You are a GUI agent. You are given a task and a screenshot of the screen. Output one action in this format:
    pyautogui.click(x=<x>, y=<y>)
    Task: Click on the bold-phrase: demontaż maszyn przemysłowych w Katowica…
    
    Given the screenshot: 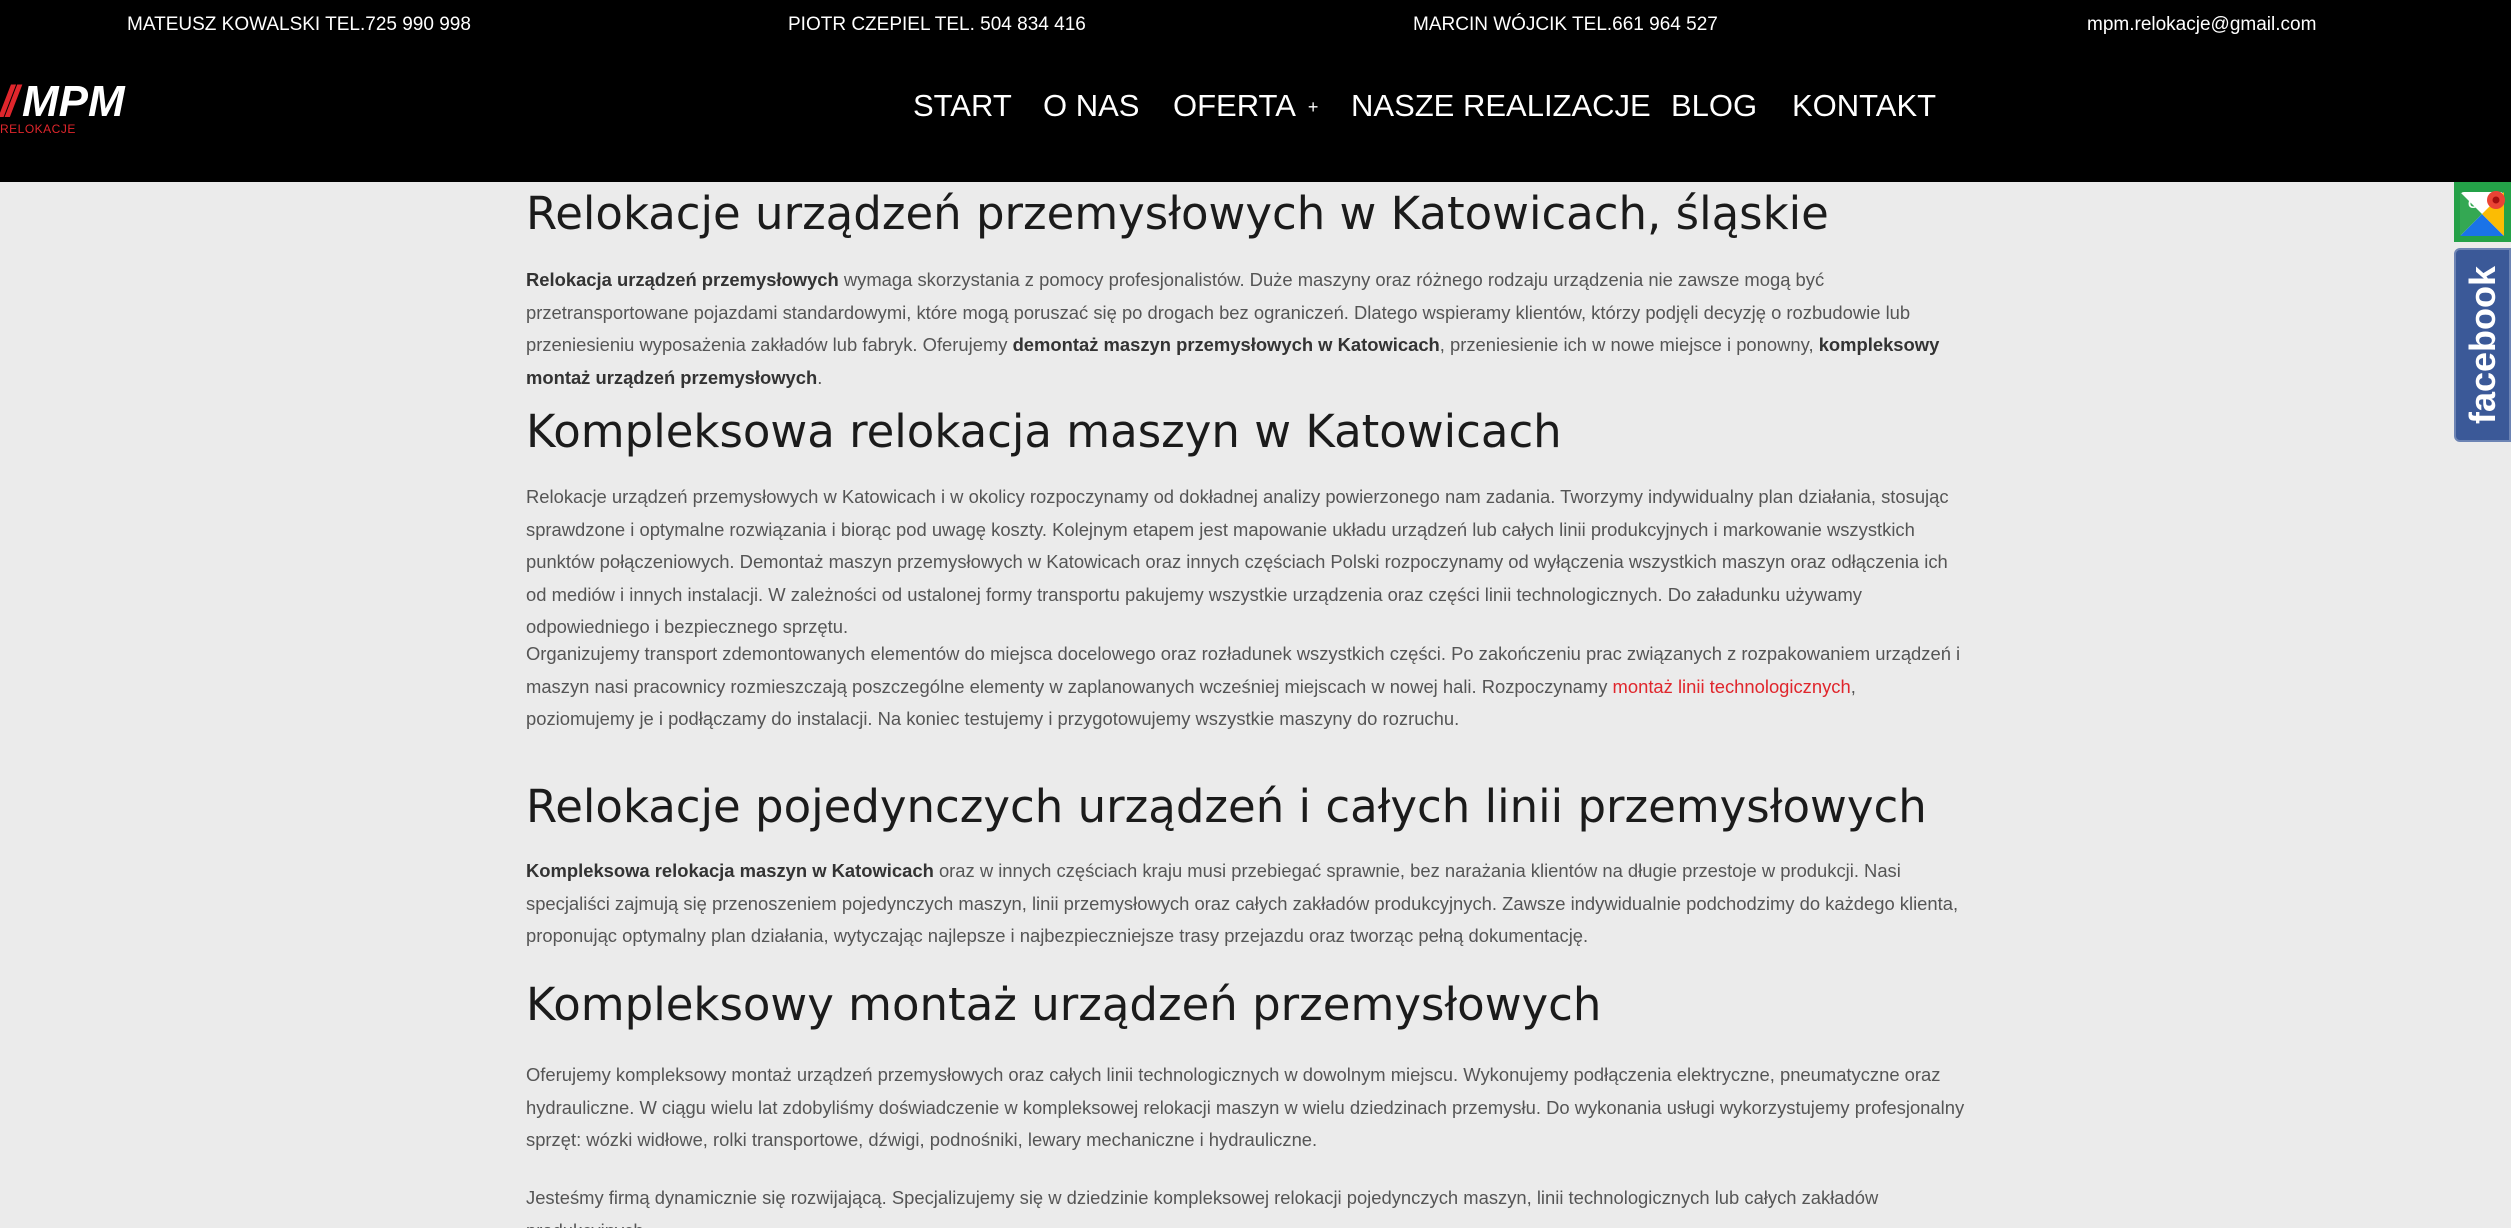 What is the action you would take?
    pyautogui.click(x=1226, y=344)
    